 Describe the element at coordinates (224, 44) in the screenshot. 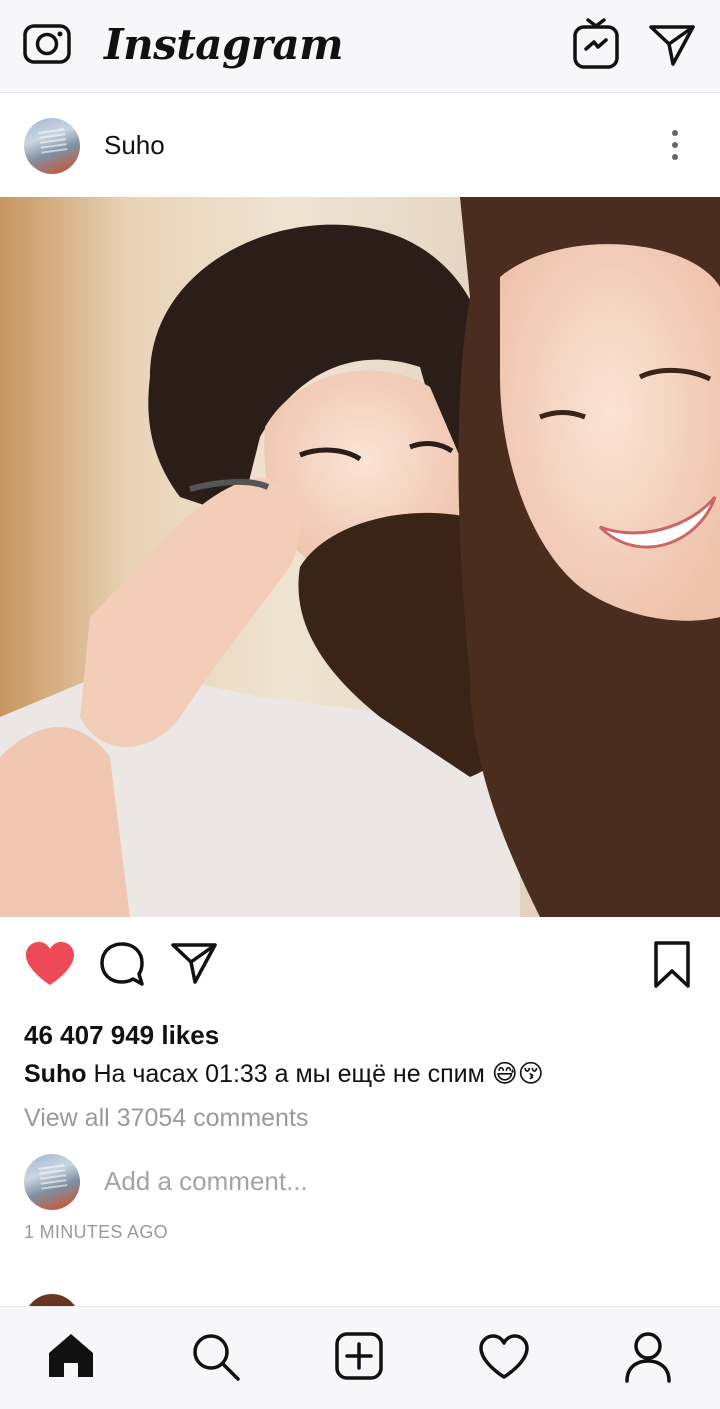

I see `instagram-logo: Instagram` at that location.